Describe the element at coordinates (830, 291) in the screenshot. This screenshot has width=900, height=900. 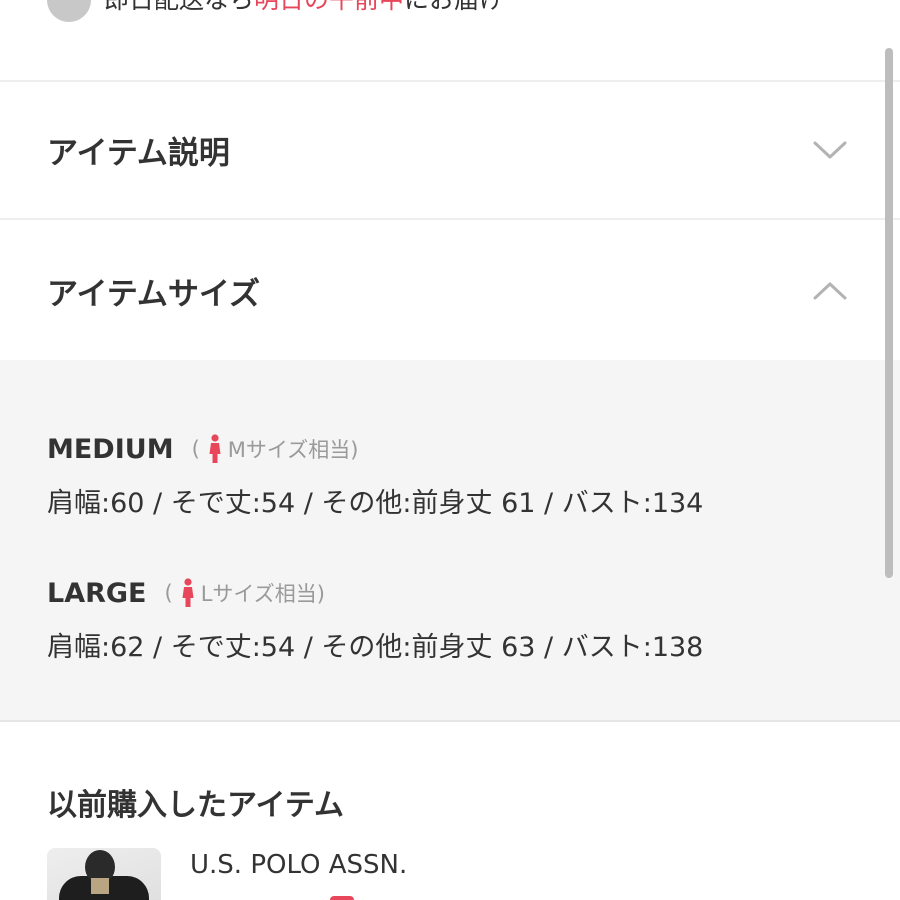
I see `chevron-up-icon` at that location.